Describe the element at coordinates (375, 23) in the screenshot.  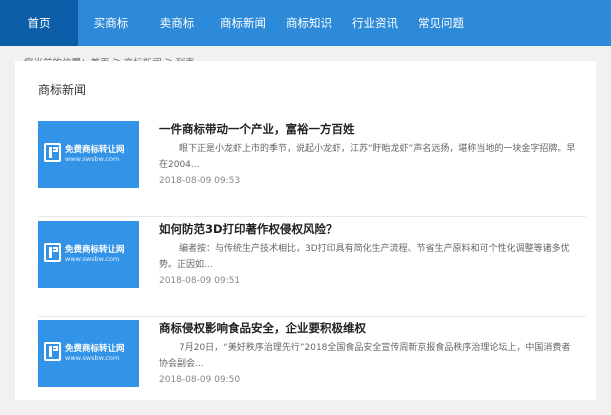
I see `nav-item-industry-news: 行业资讯` at that location.